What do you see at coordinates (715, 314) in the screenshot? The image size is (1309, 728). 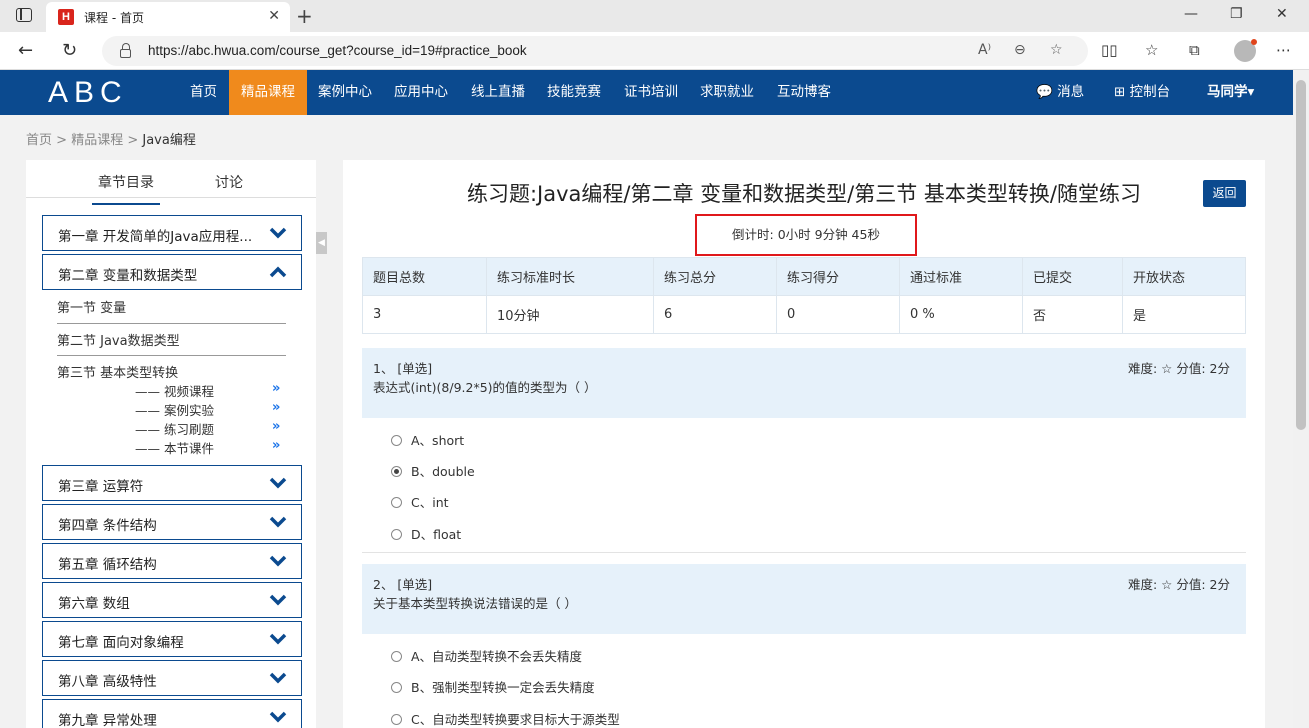 I see `stats-value: 6` at bounding box center [715, 314].